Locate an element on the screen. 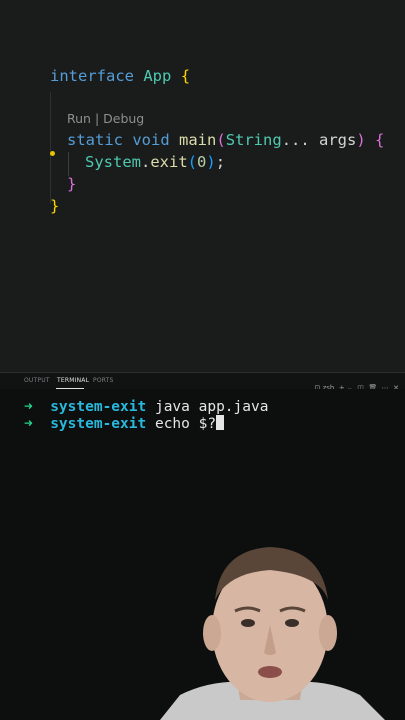 This screenshot has height=720, width=405. panel-tab-bar: OUTPUT TERMINAL PORTS ⊡ zsh + ⌄ ◫ 🗑 ⋯ ✕ is located at coordinates (202, 382).